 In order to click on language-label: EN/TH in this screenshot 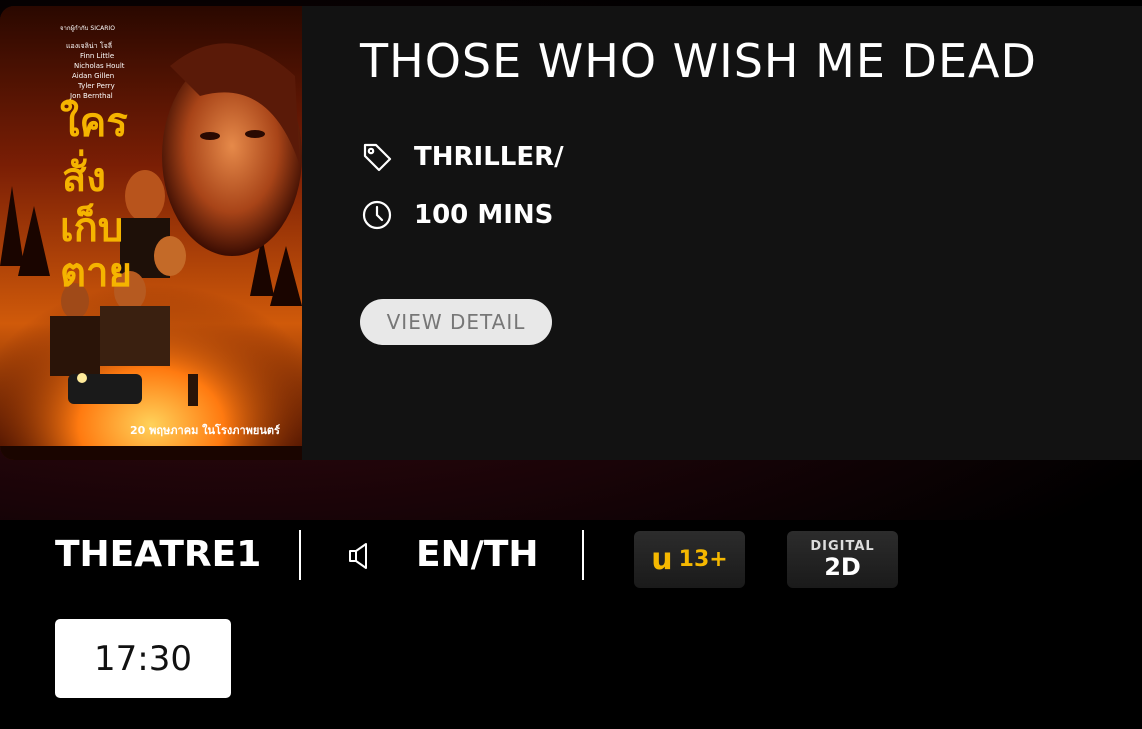, I will do `click(477, 554)`.